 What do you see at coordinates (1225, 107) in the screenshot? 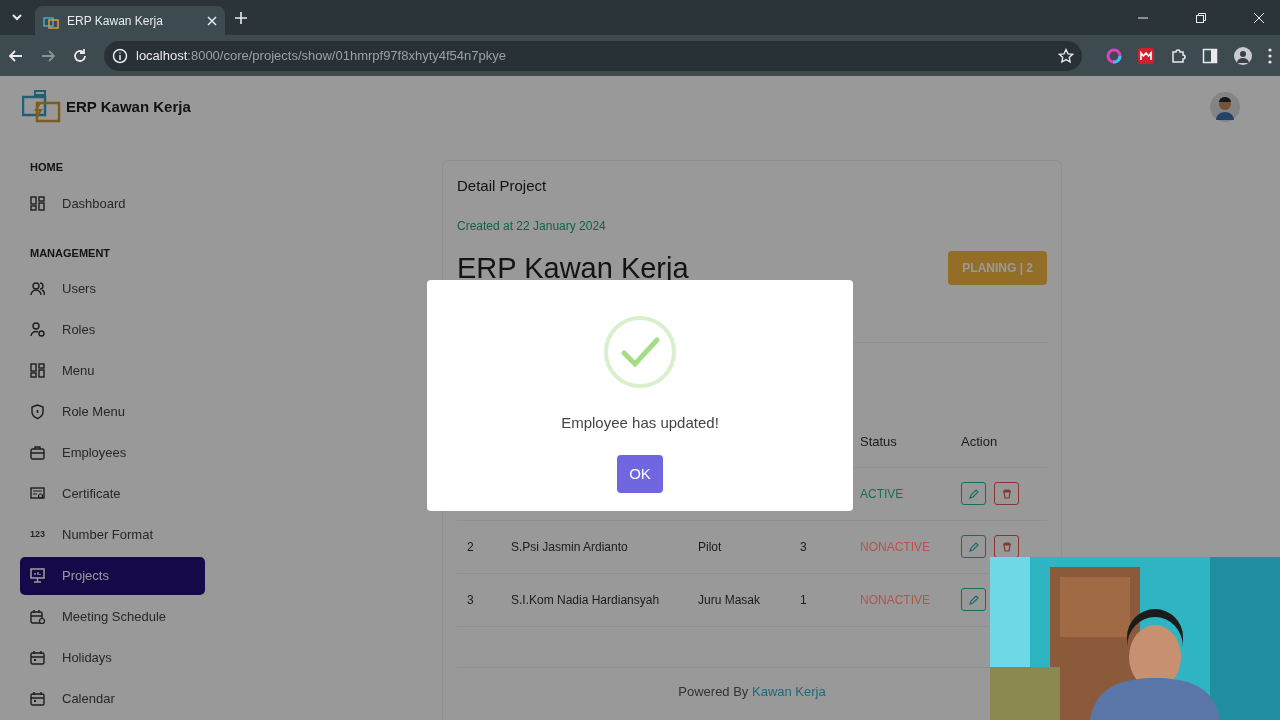
I see `user-avatar` at bounding box center [1225, 107].